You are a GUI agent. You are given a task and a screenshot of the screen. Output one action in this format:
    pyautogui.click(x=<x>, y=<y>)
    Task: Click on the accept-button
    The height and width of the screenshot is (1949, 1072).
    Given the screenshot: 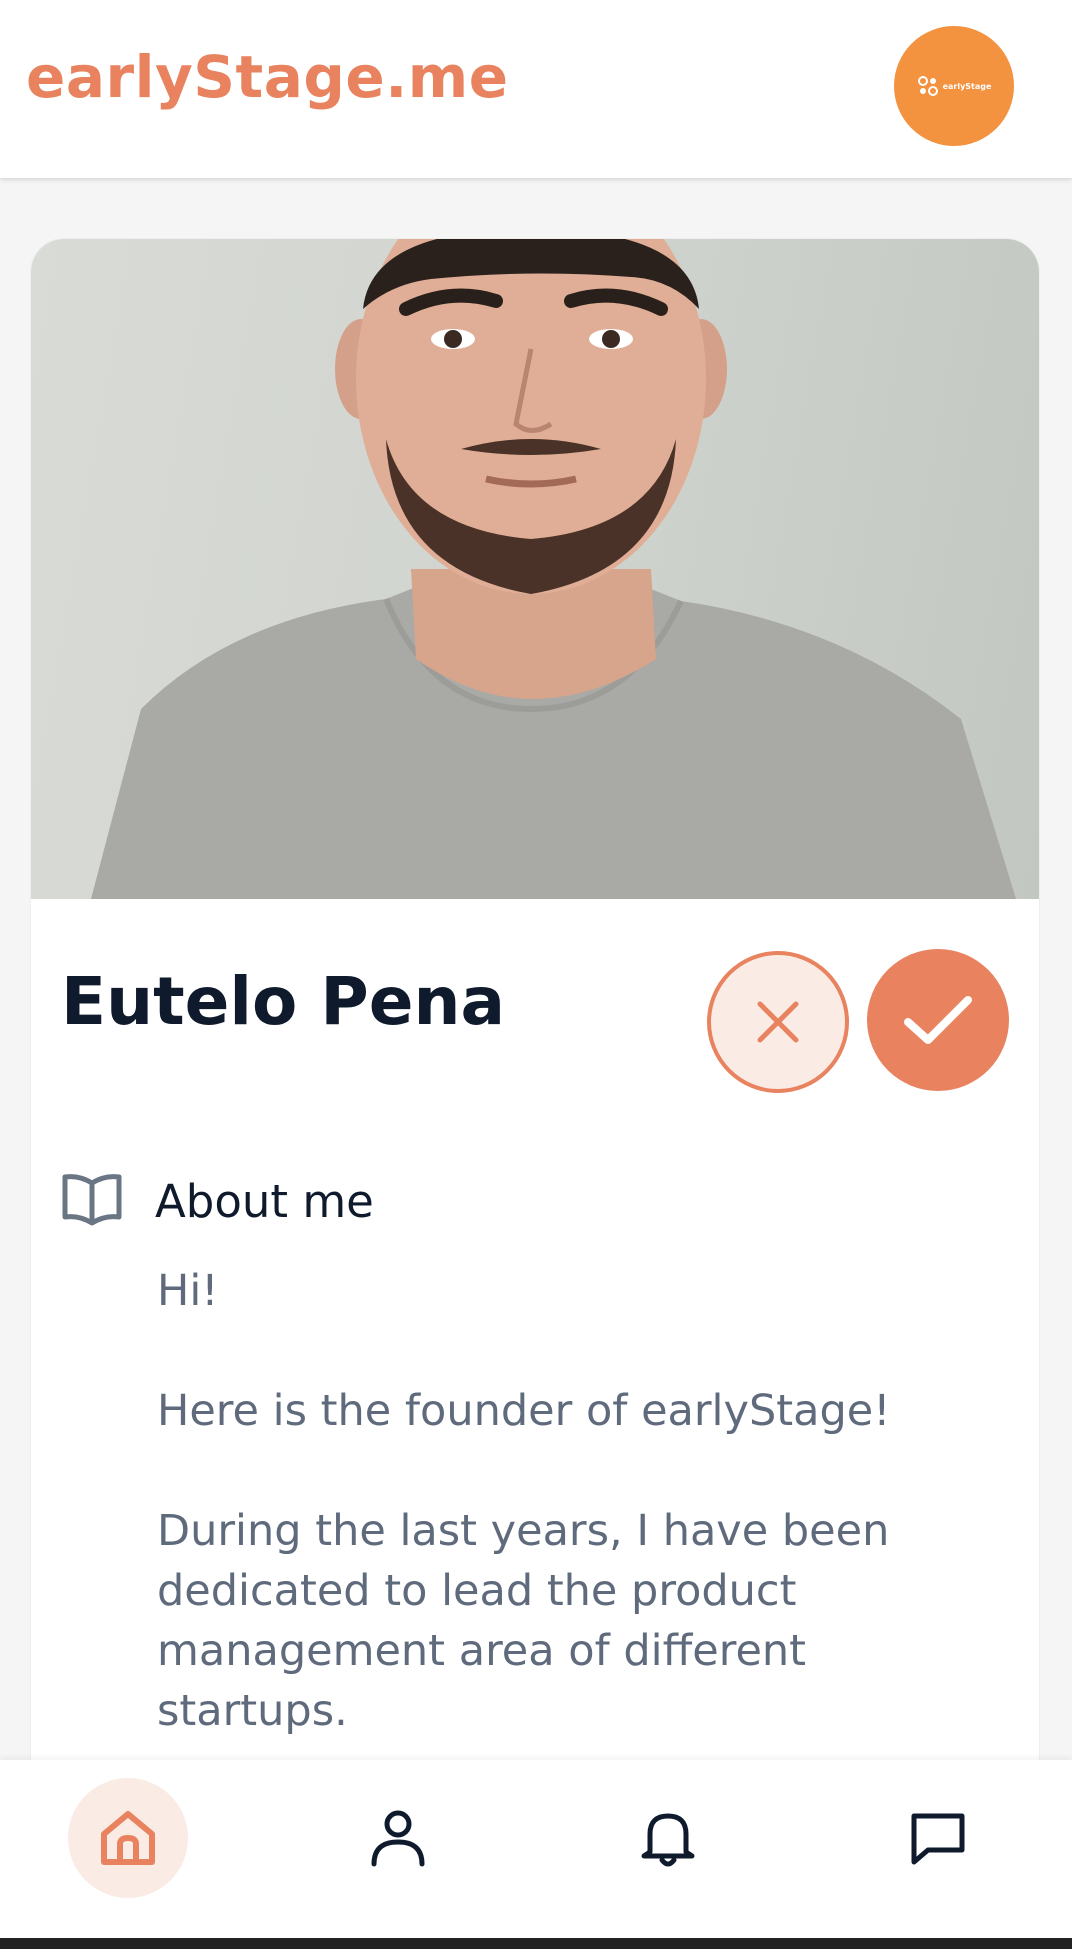 What is the action you would take?
    pyautogui.click(x=938, y=1020)
    